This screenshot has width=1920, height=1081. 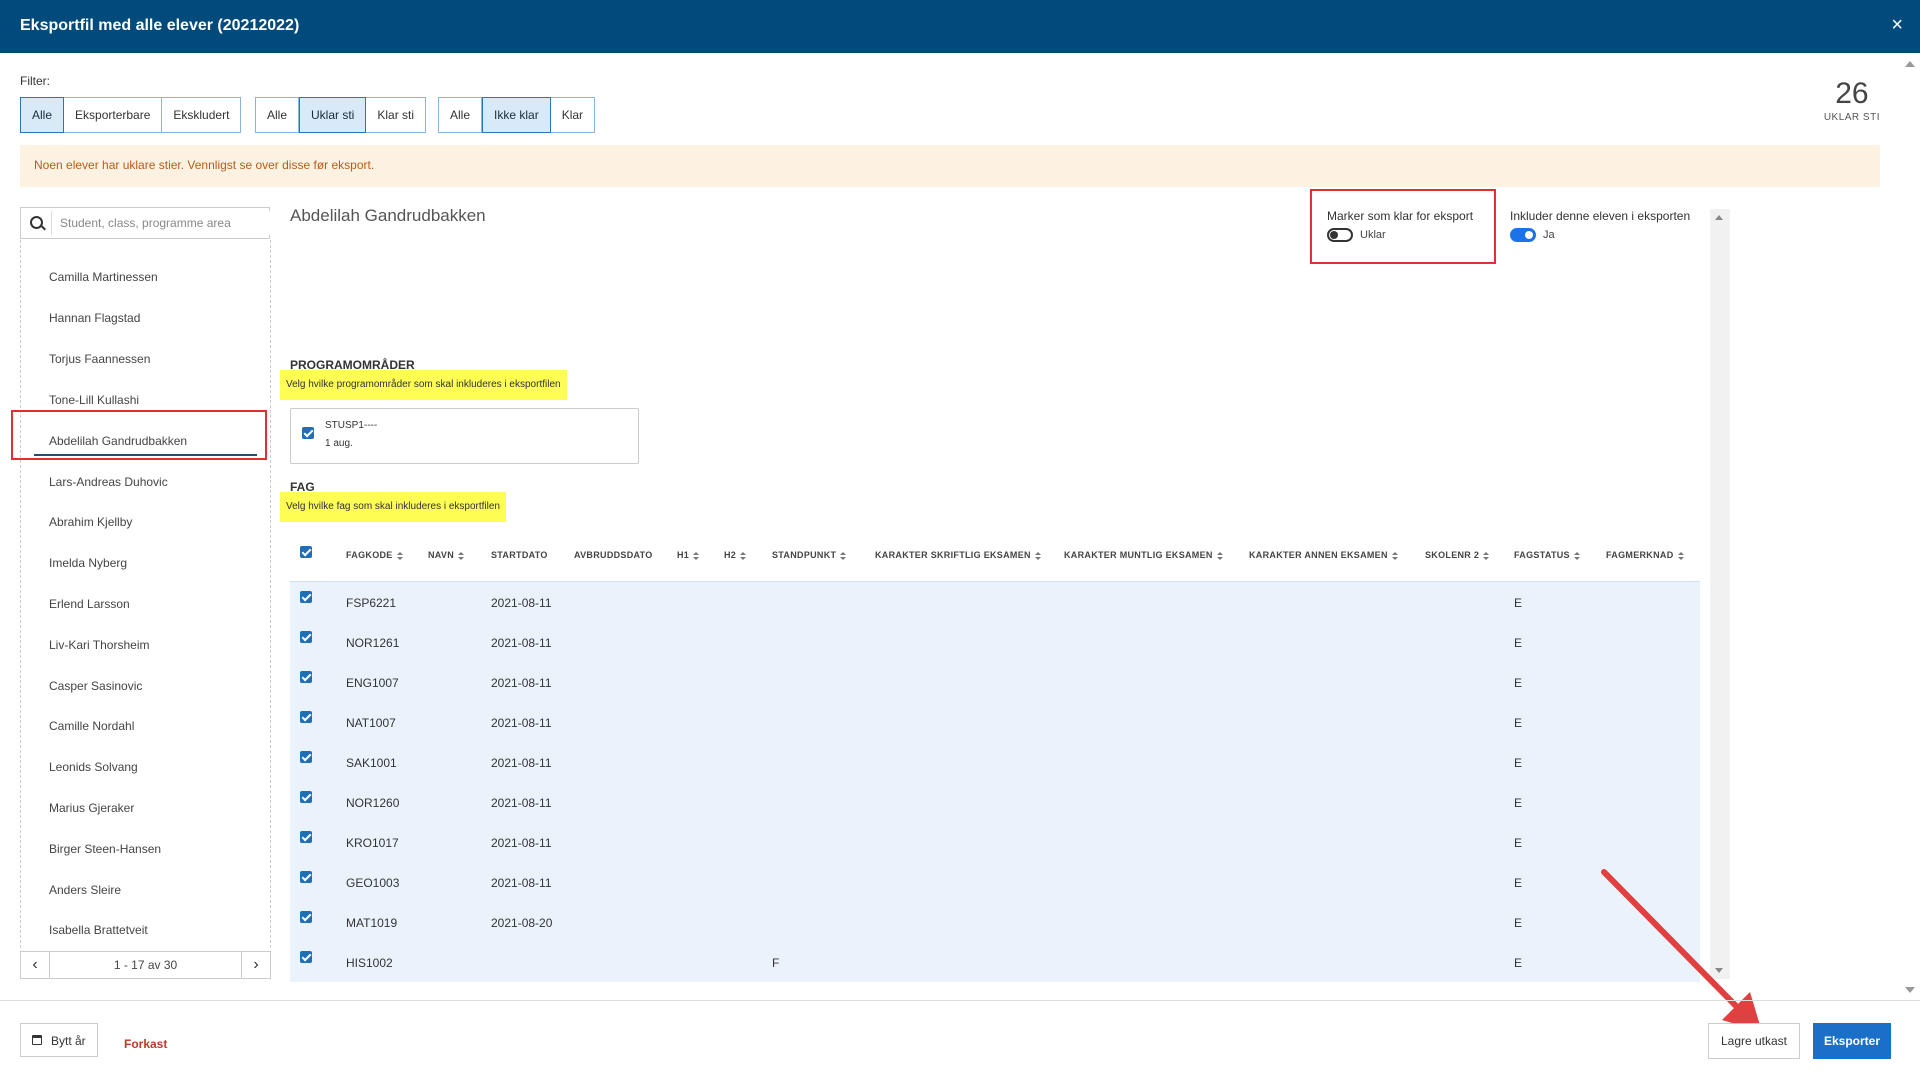 What do you see at coordinates (1909, 527) in the screenshot?
I see `page-scrollbar` at bounding box center [1909, 527].